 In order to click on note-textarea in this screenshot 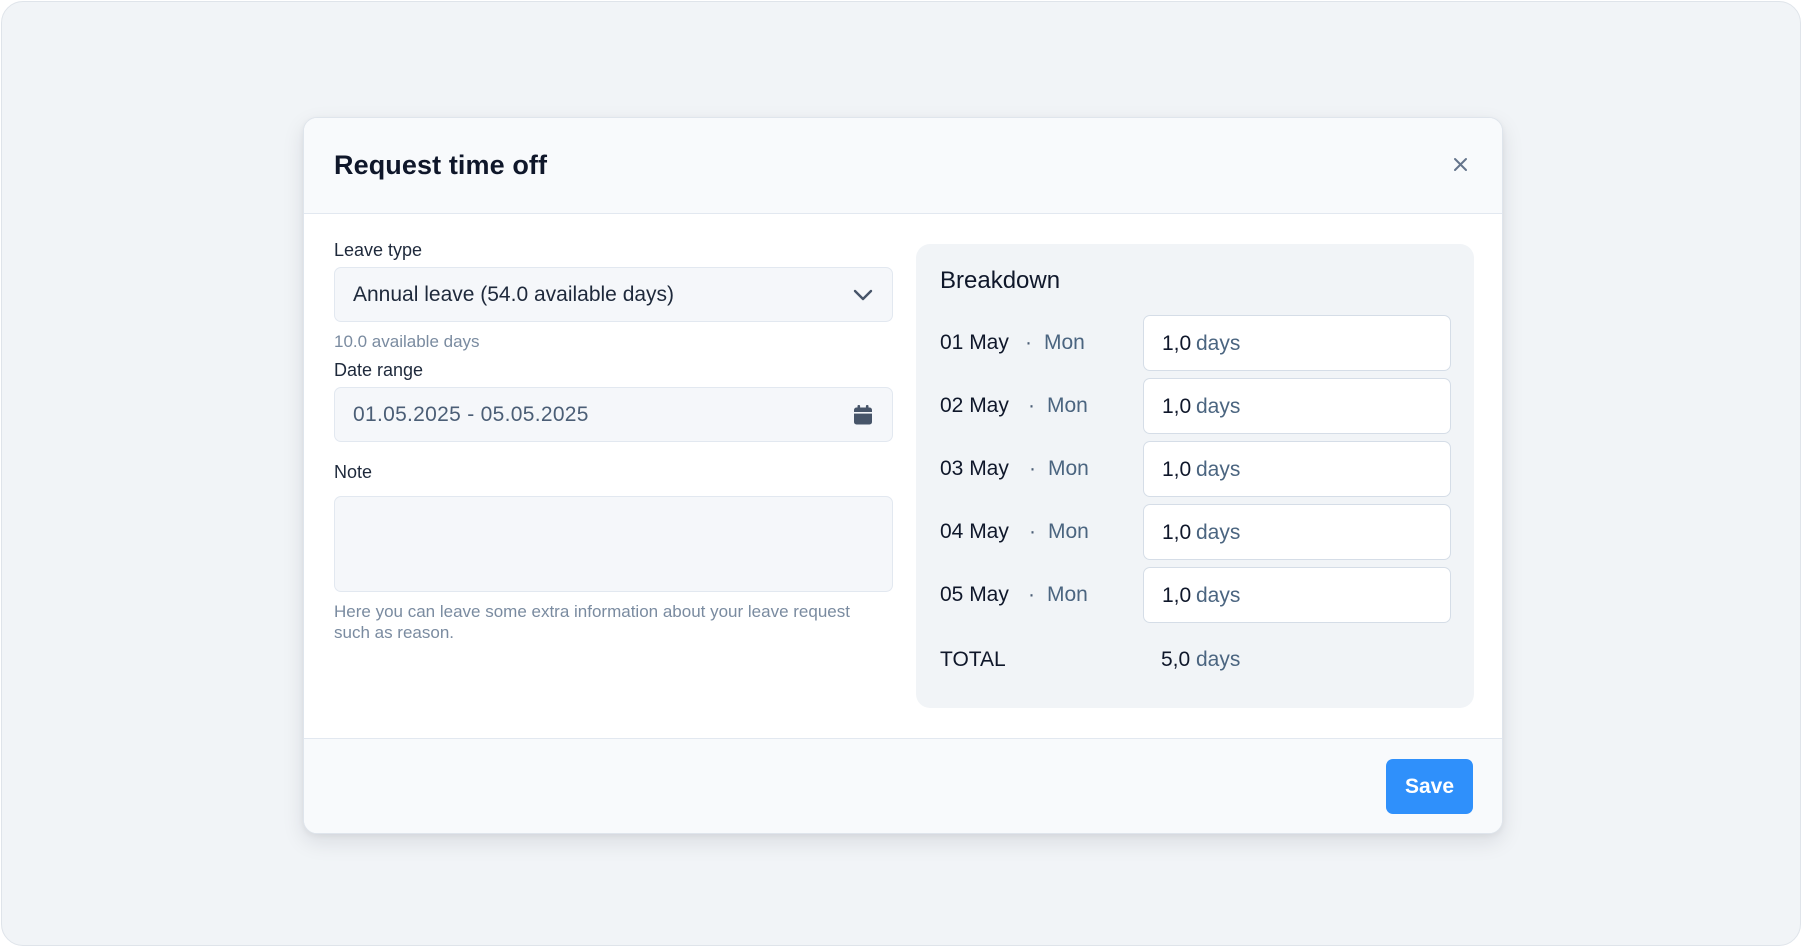, I will do `click(613, 544)`.